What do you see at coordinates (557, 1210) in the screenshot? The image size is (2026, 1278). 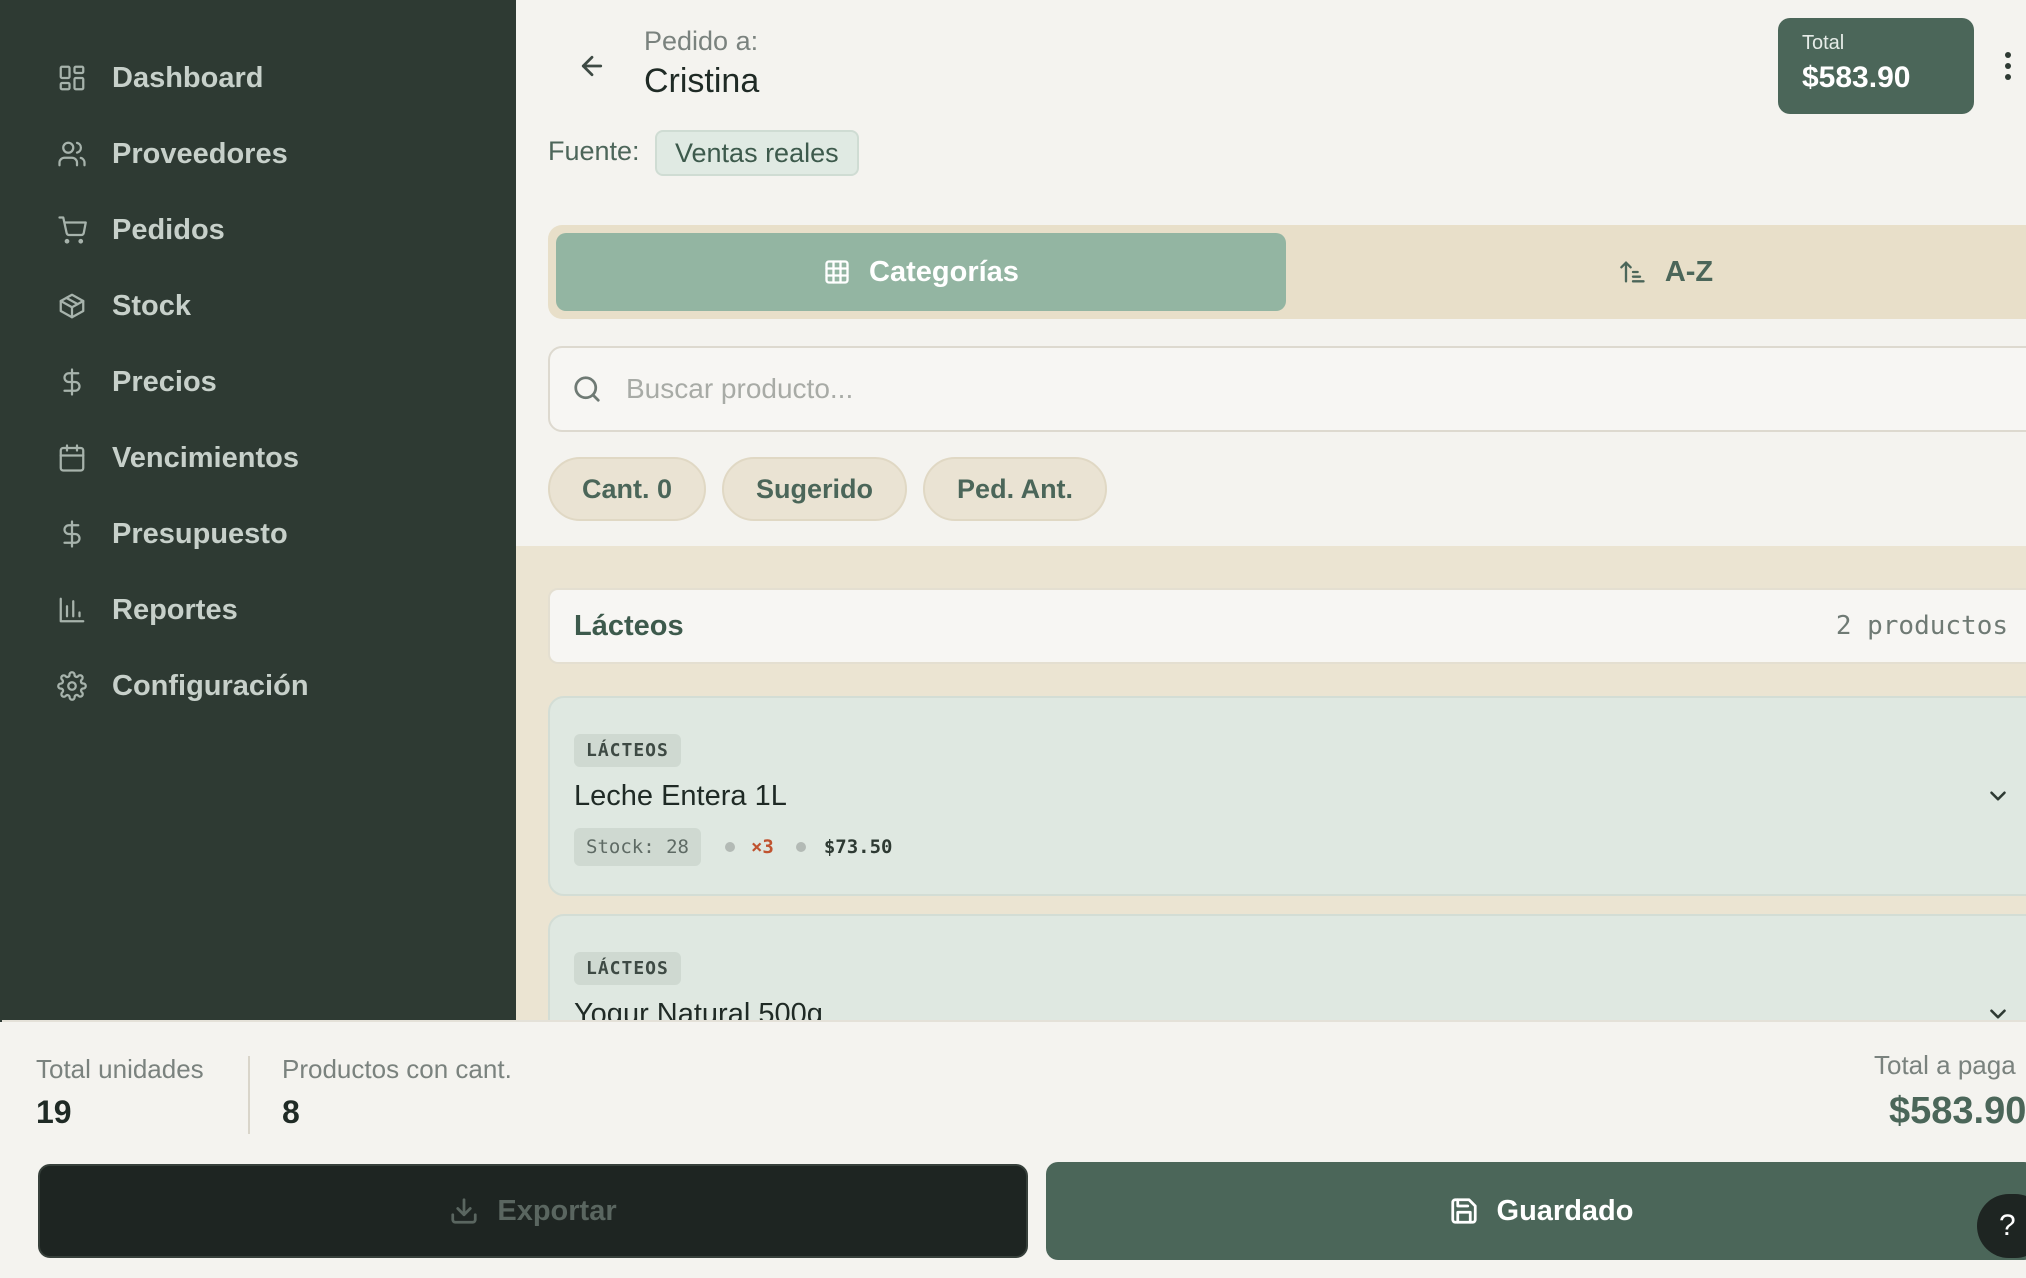 I see `export-label: Exportar` at bounding box center [557, 1210].